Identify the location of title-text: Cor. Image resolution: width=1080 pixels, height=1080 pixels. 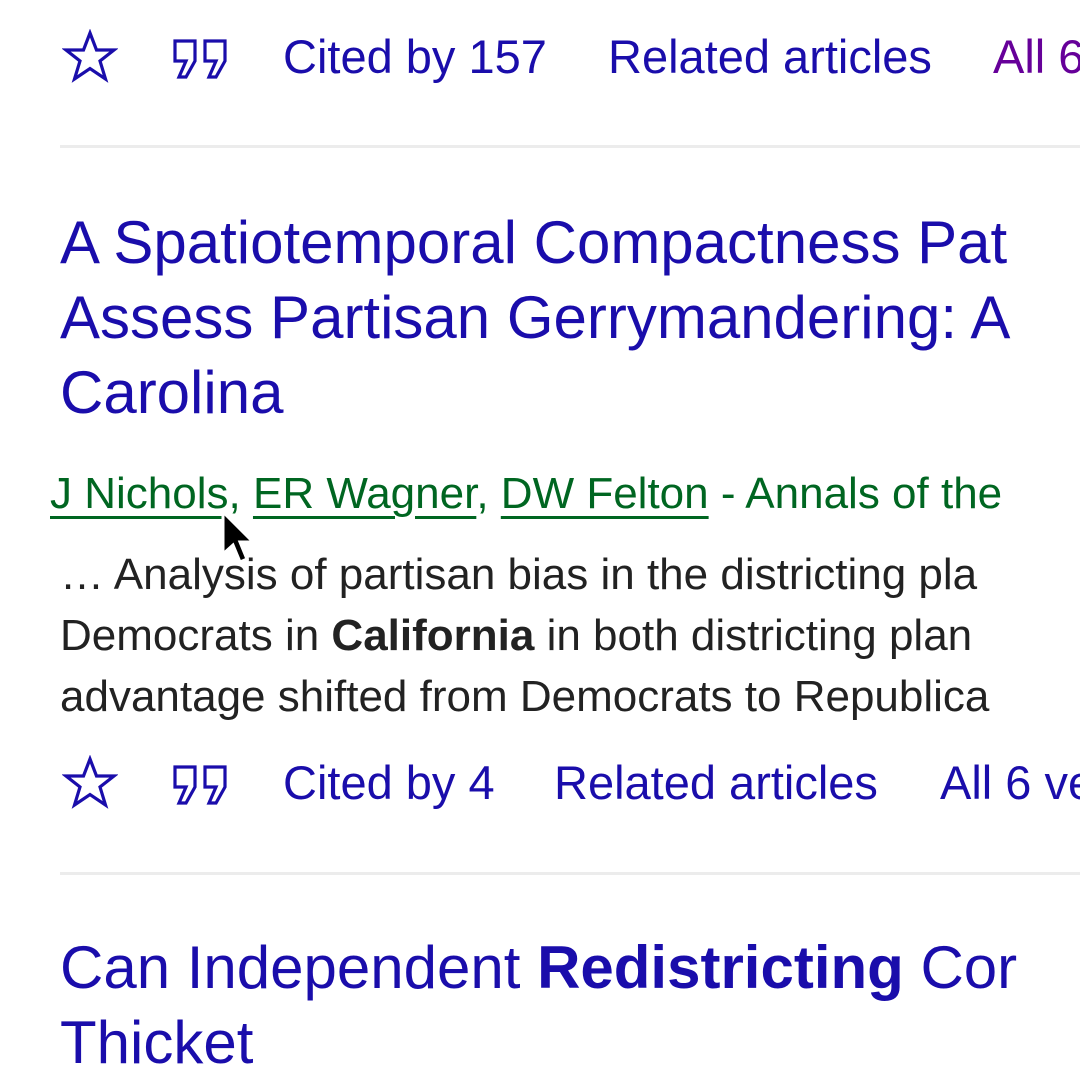
(960, 967).